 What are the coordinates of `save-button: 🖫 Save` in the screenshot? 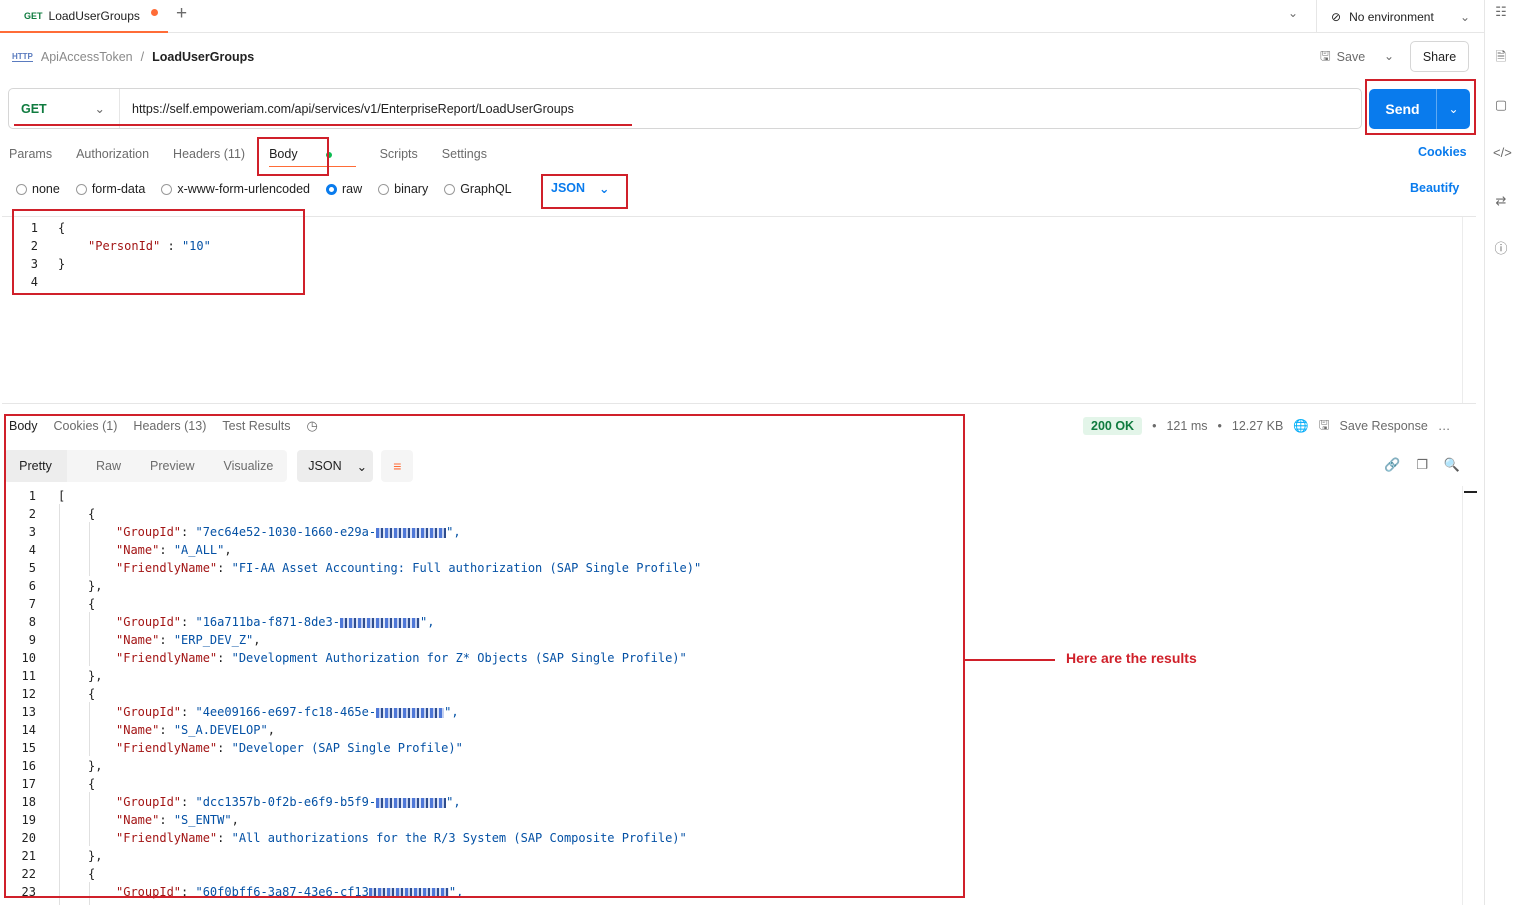 It's located at (1342, 57).